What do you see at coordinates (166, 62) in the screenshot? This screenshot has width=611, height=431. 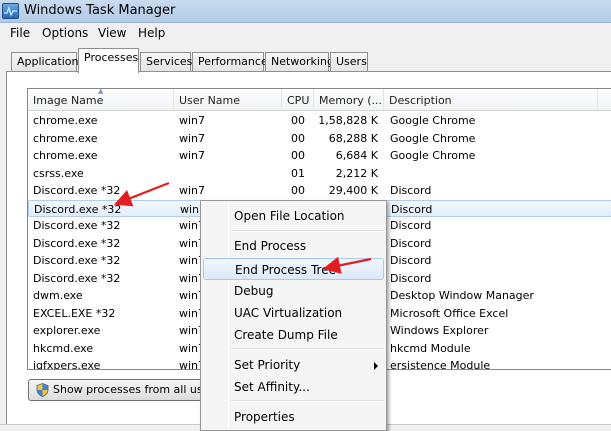 I see `tab-services: Services` at bounding box center [166, 62].